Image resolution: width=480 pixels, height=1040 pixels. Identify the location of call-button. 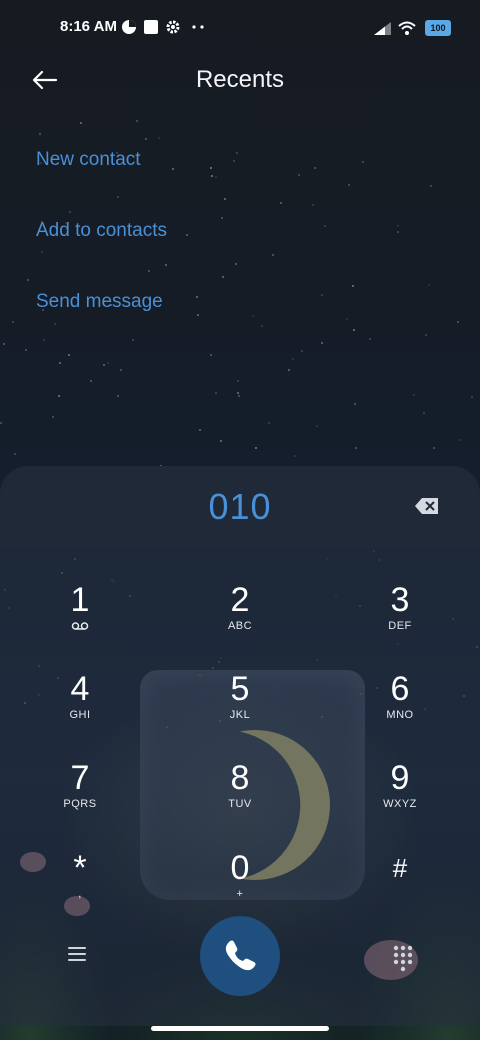
(240, 956).